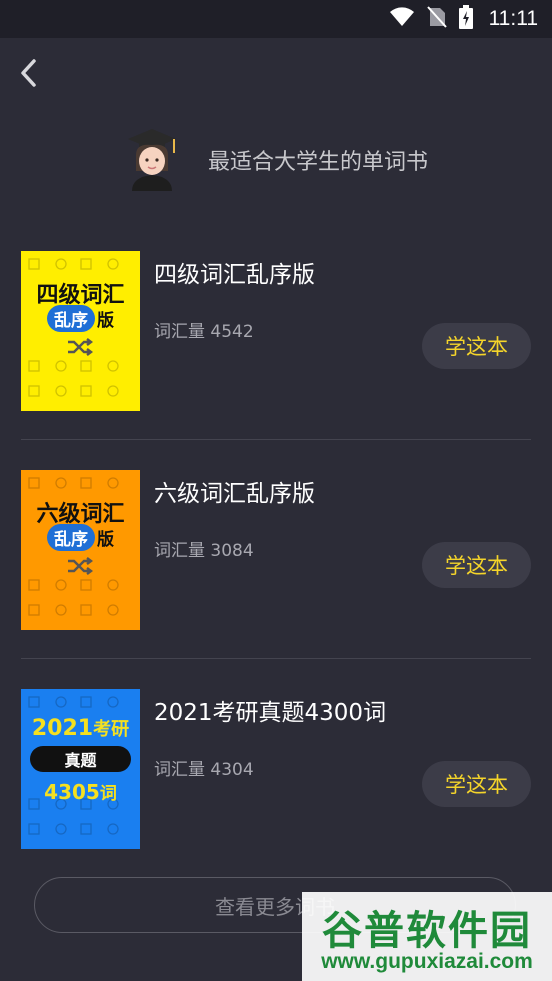  What do you see at coordinates (62, 728) in the screenshot?
I see `cover-year: 2021` at bounding box center [62, 728].